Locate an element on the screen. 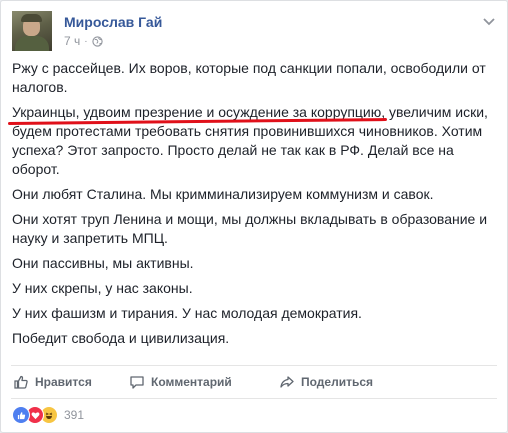  globe-icon is located at coordinates (97, 41).